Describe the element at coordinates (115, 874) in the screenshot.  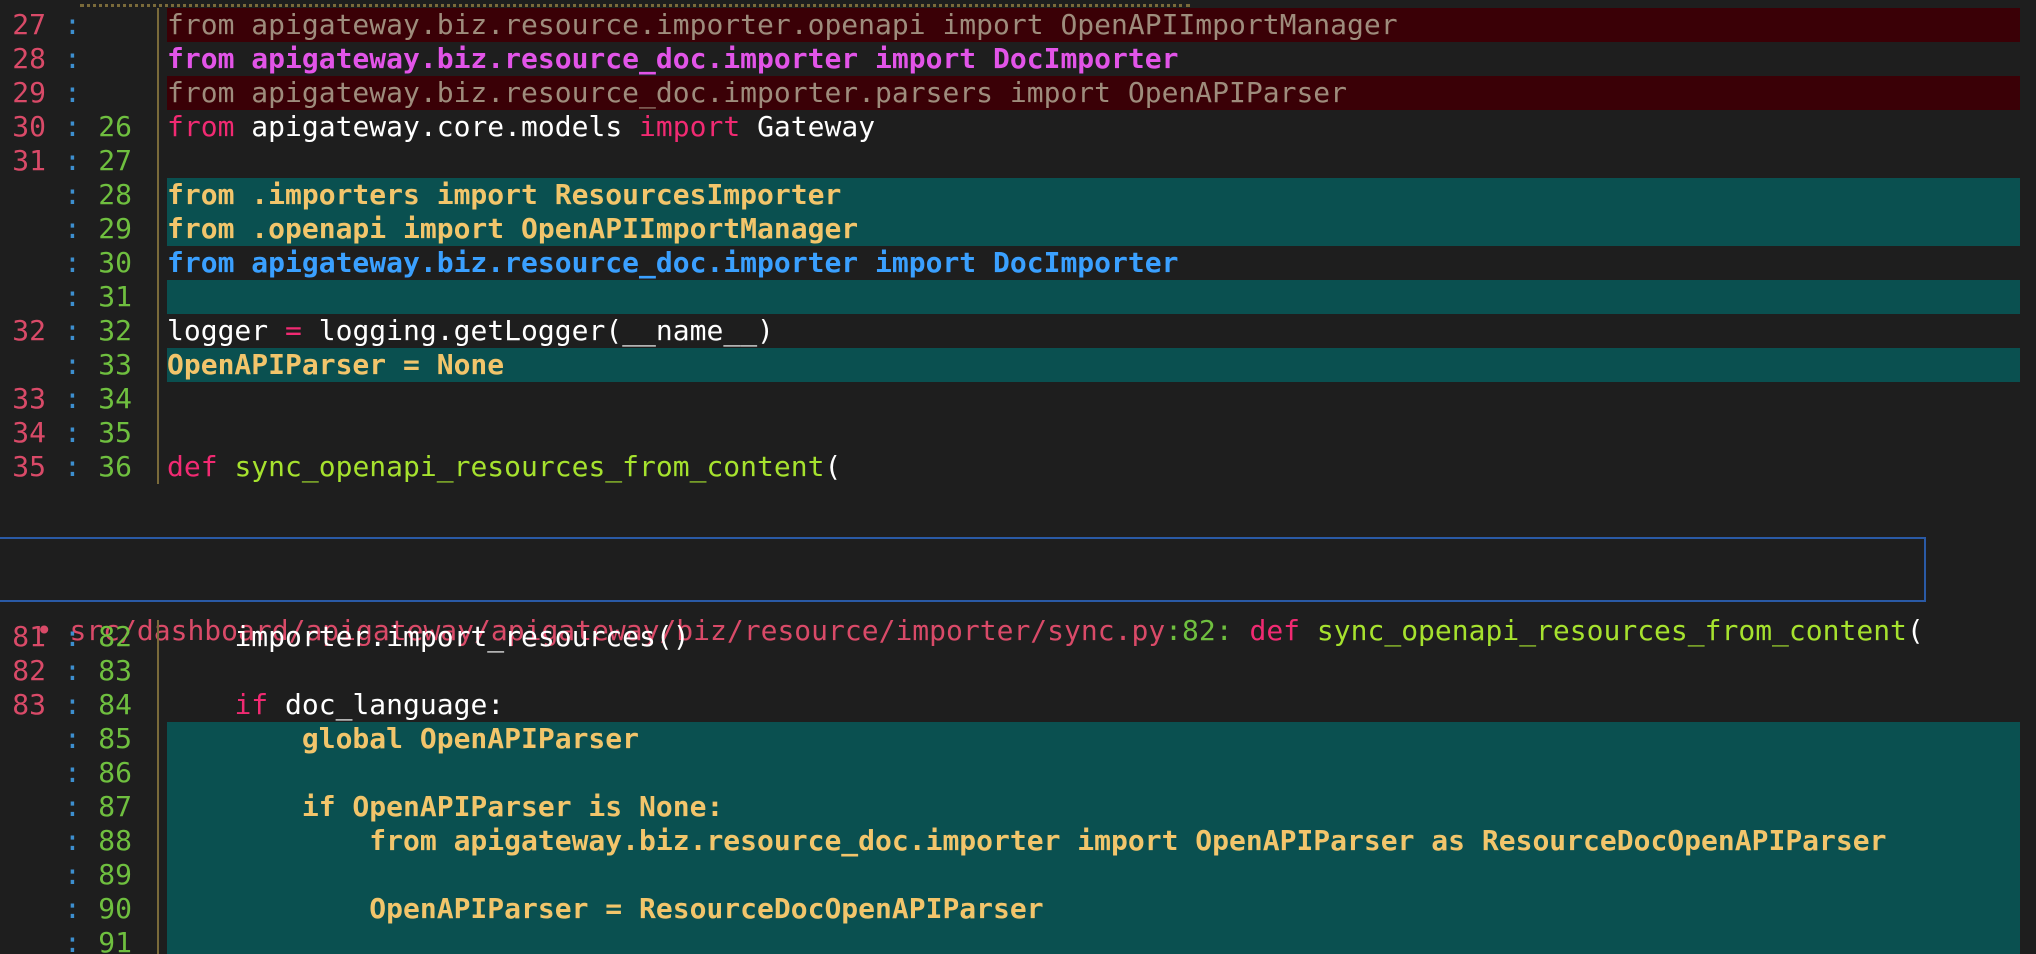
I see `new-line-number: 89` at that location.